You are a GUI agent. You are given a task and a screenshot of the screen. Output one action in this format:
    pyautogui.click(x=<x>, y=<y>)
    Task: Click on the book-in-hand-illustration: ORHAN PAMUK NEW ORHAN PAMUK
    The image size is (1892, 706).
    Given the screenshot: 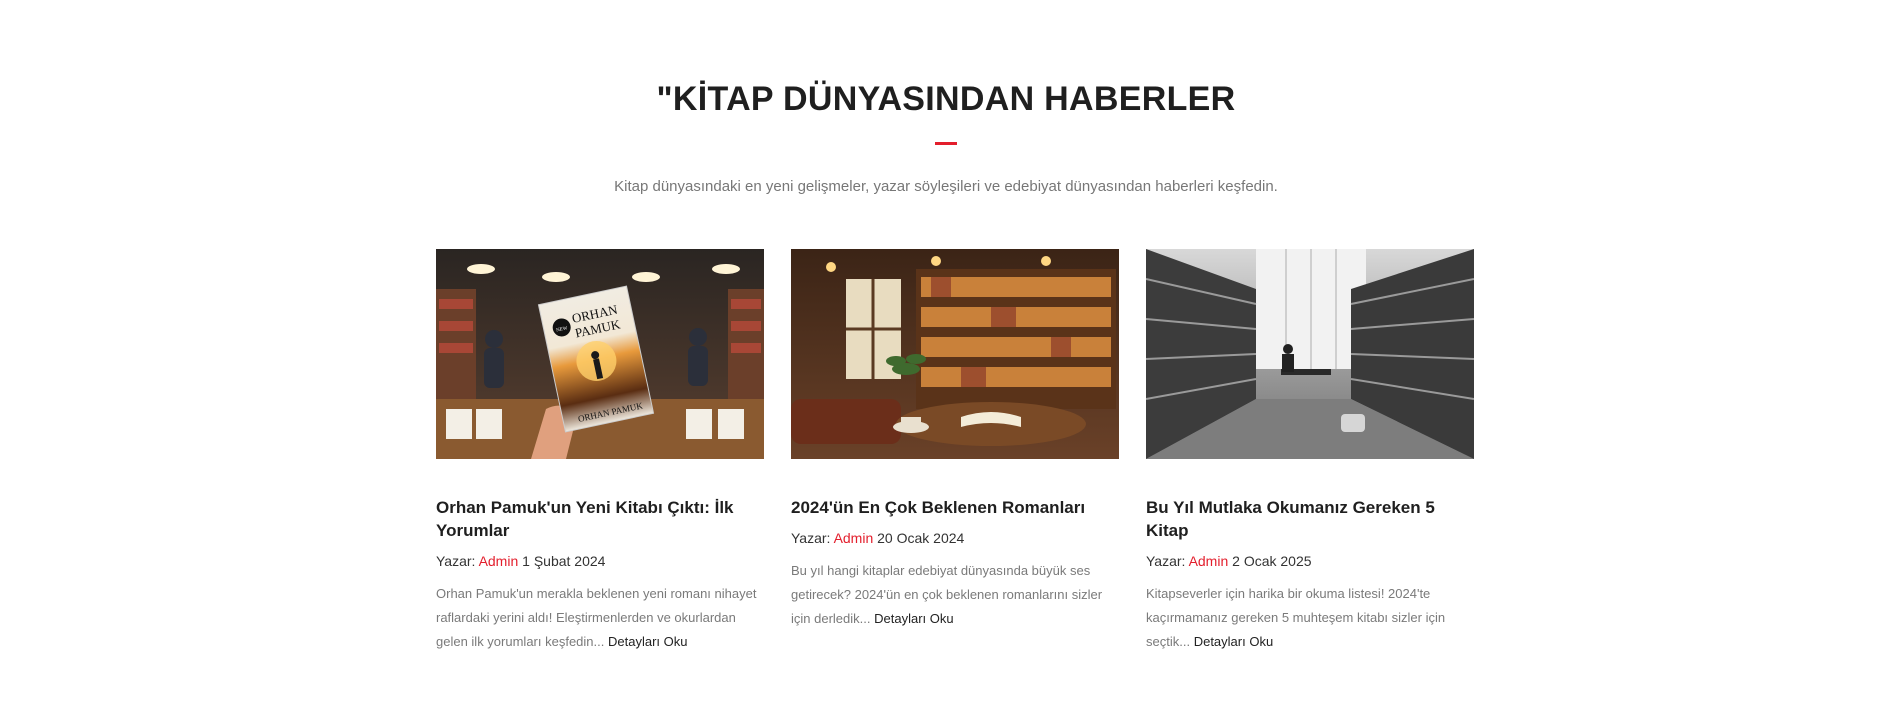 What is the action you would take?
    pyautogui.click(x=600, y=354)
    